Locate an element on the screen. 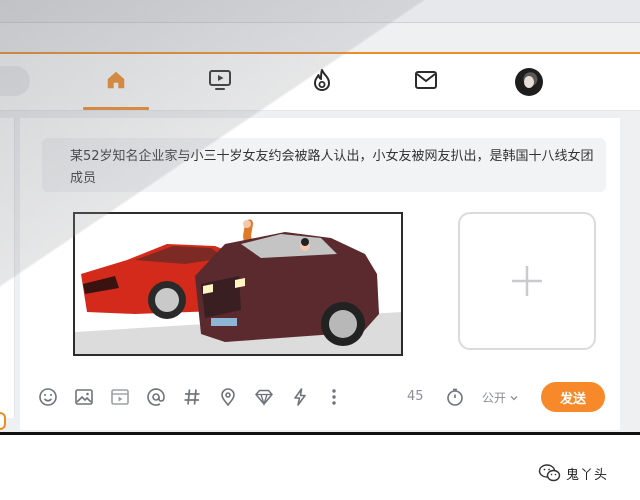  lightning-button is located at coordinates (300, 397).